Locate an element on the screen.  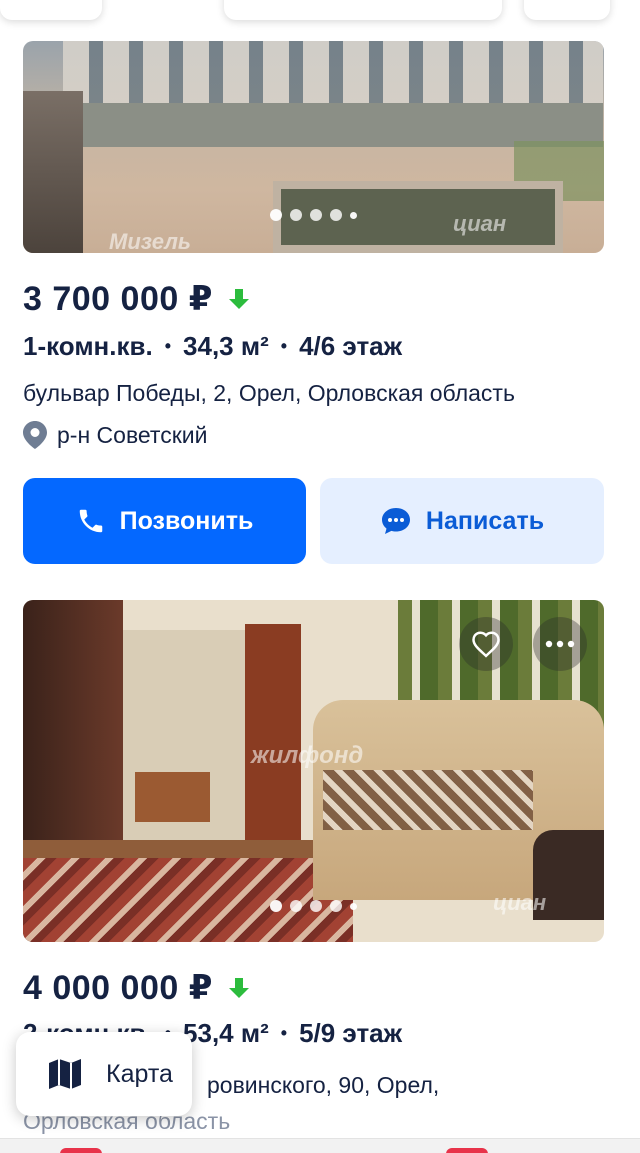
photo-floor is located at coordinates (188, 850).